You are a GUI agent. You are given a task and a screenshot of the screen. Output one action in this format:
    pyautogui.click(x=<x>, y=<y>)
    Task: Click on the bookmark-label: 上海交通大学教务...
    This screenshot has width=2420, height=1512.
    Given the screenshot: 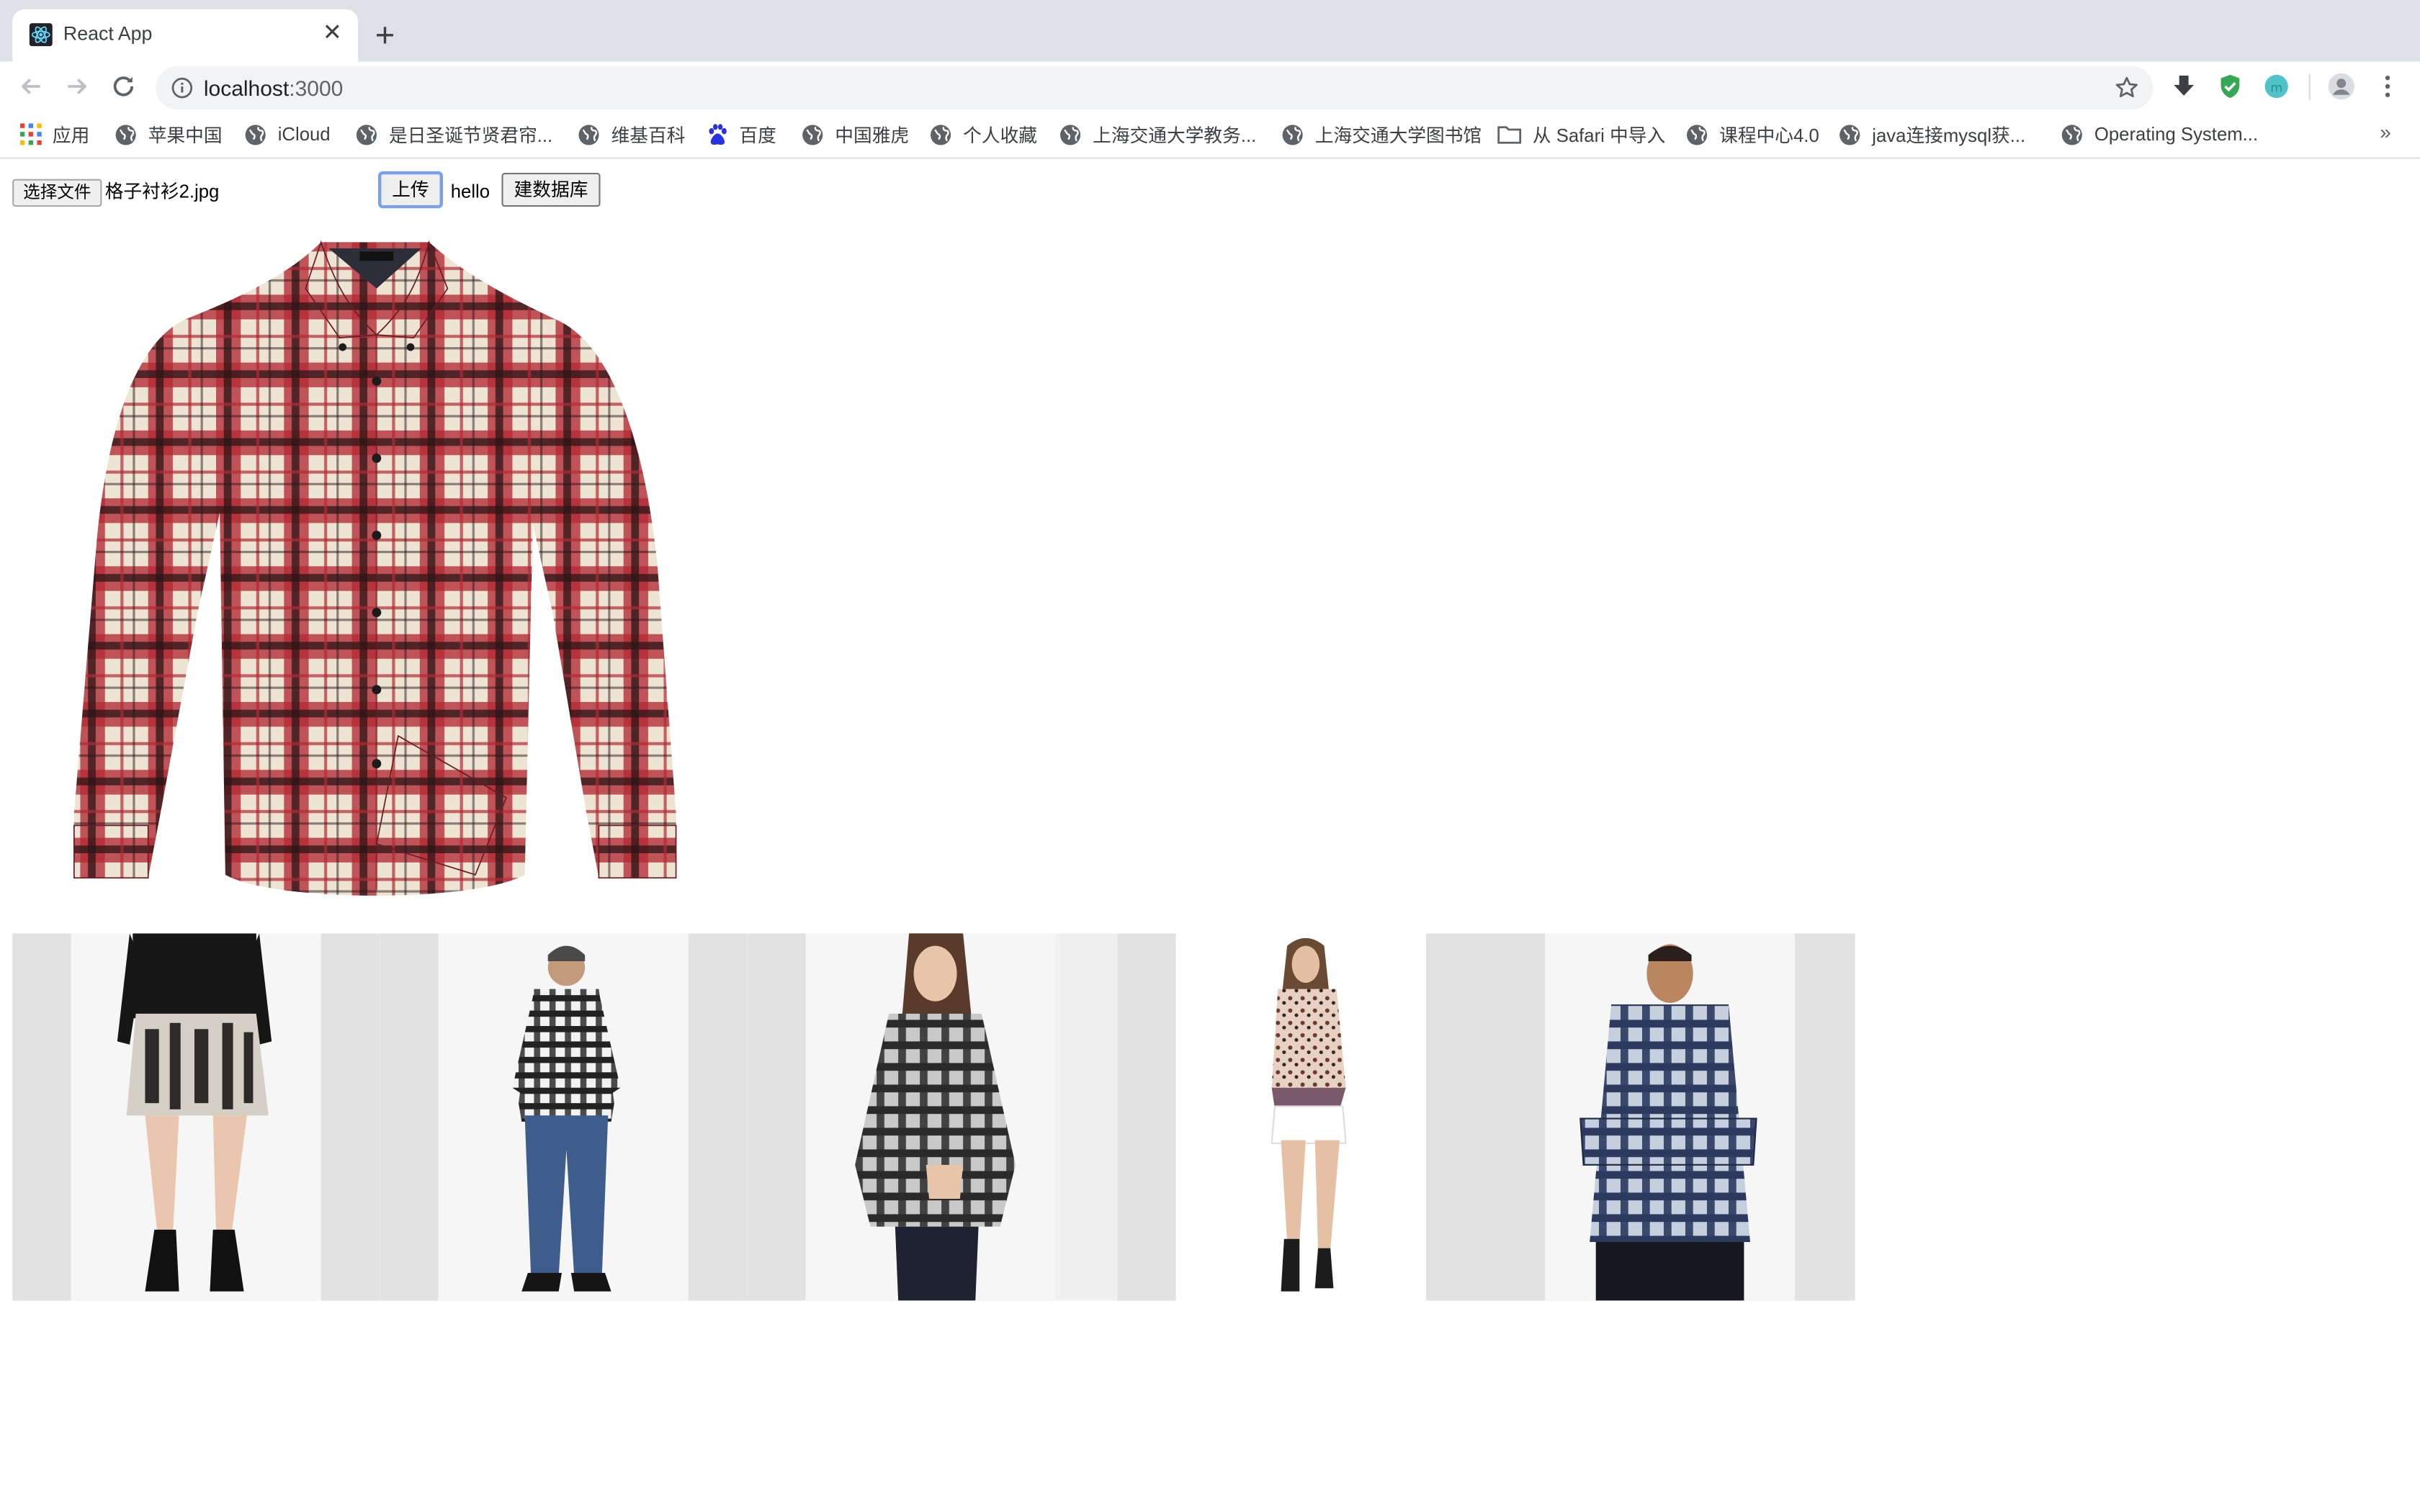 What is the action you would take?
    pyautogui.click(x=1175, y=135)
    